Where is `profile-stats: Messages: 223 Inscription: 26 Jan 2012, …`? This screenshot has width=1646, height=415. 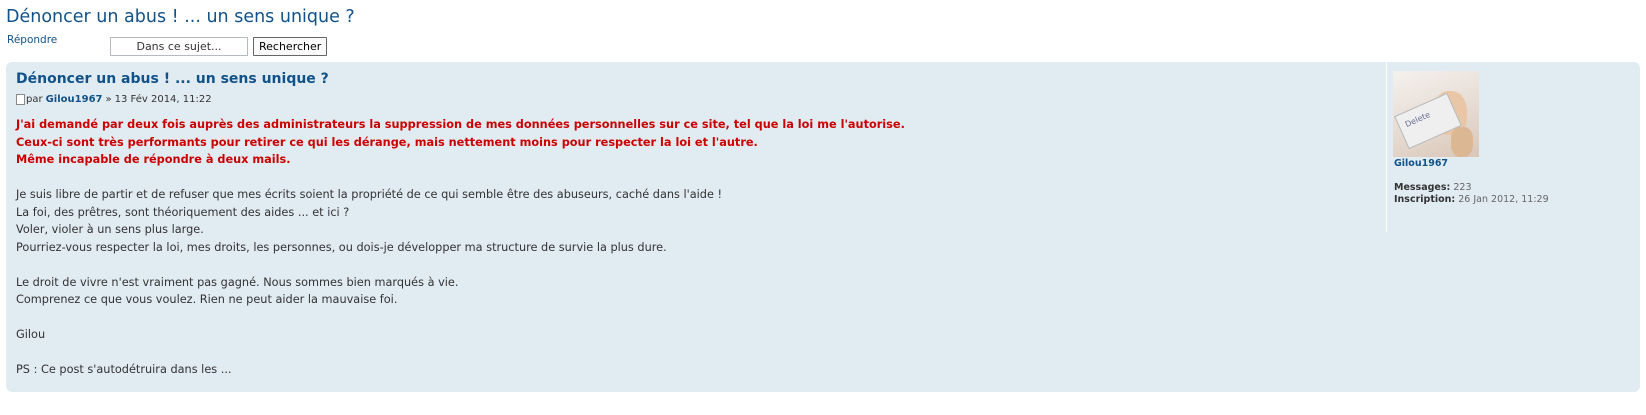 profile-stats: Messages: 223 Inscription: 26 Jan 2012, … is located at coordinates (1471, 193).